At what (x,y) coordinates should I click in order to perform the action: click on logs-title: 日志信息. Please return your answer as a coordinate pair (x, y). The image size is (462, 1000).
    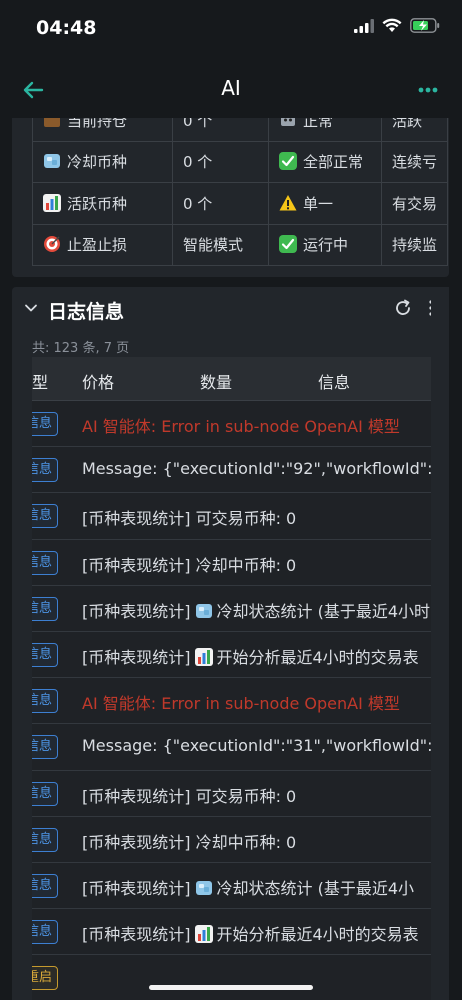
    Looking at the image, I should click on (86, 312).